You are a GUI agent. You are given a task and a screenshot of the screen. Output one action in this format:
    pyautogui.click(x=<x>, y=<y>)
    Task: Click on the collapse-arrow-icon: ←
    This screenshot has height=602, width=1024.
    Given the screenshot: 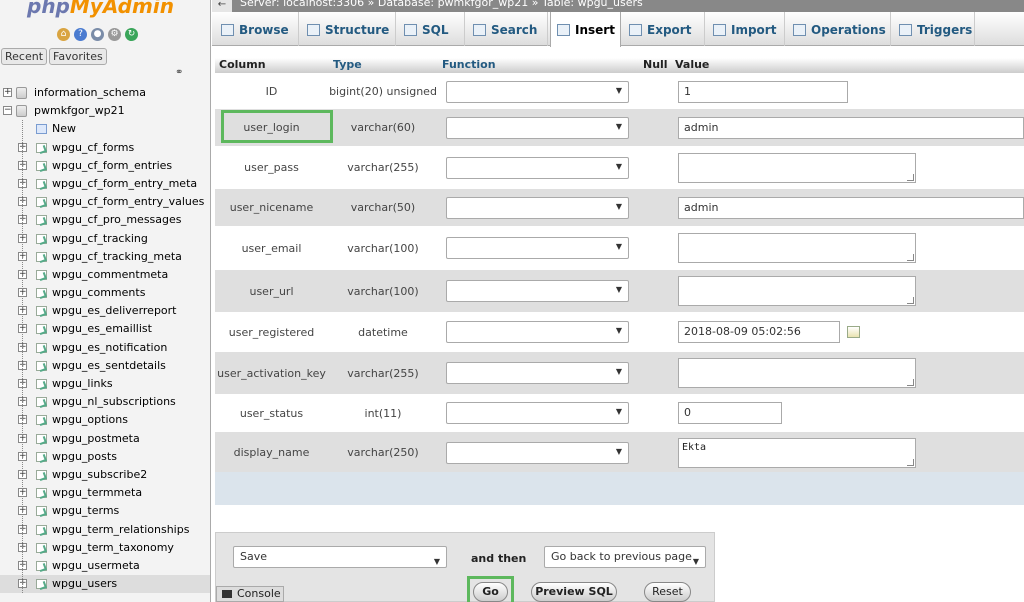 What is the action you would take?
    pyautogui.click(x=222, y=6)
    